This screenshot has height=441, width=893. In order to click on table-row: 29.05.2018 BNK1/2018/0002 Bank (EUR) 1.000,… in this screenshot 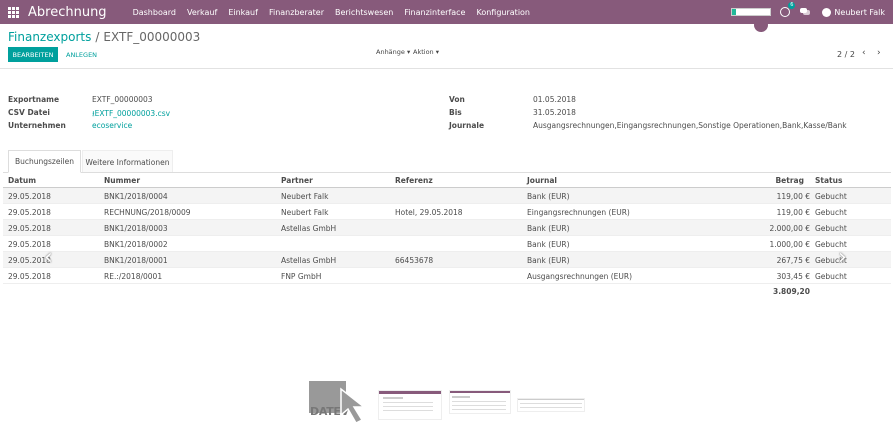, I will do `click(447, 244)`.